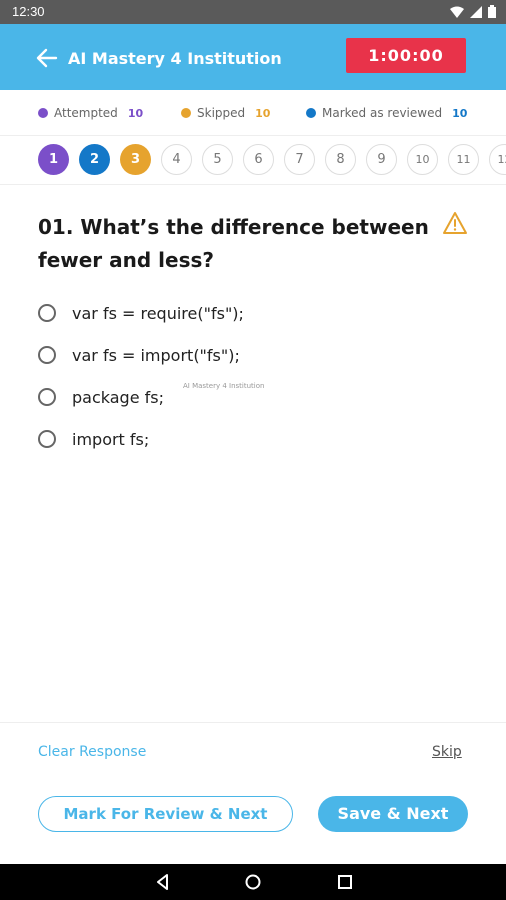 This screenshot has width=506, height=900. Describe the element at coordinates (165, 814) in the screenshot. I see `mark-review-next-button: Mark For Review & Next` at that location.